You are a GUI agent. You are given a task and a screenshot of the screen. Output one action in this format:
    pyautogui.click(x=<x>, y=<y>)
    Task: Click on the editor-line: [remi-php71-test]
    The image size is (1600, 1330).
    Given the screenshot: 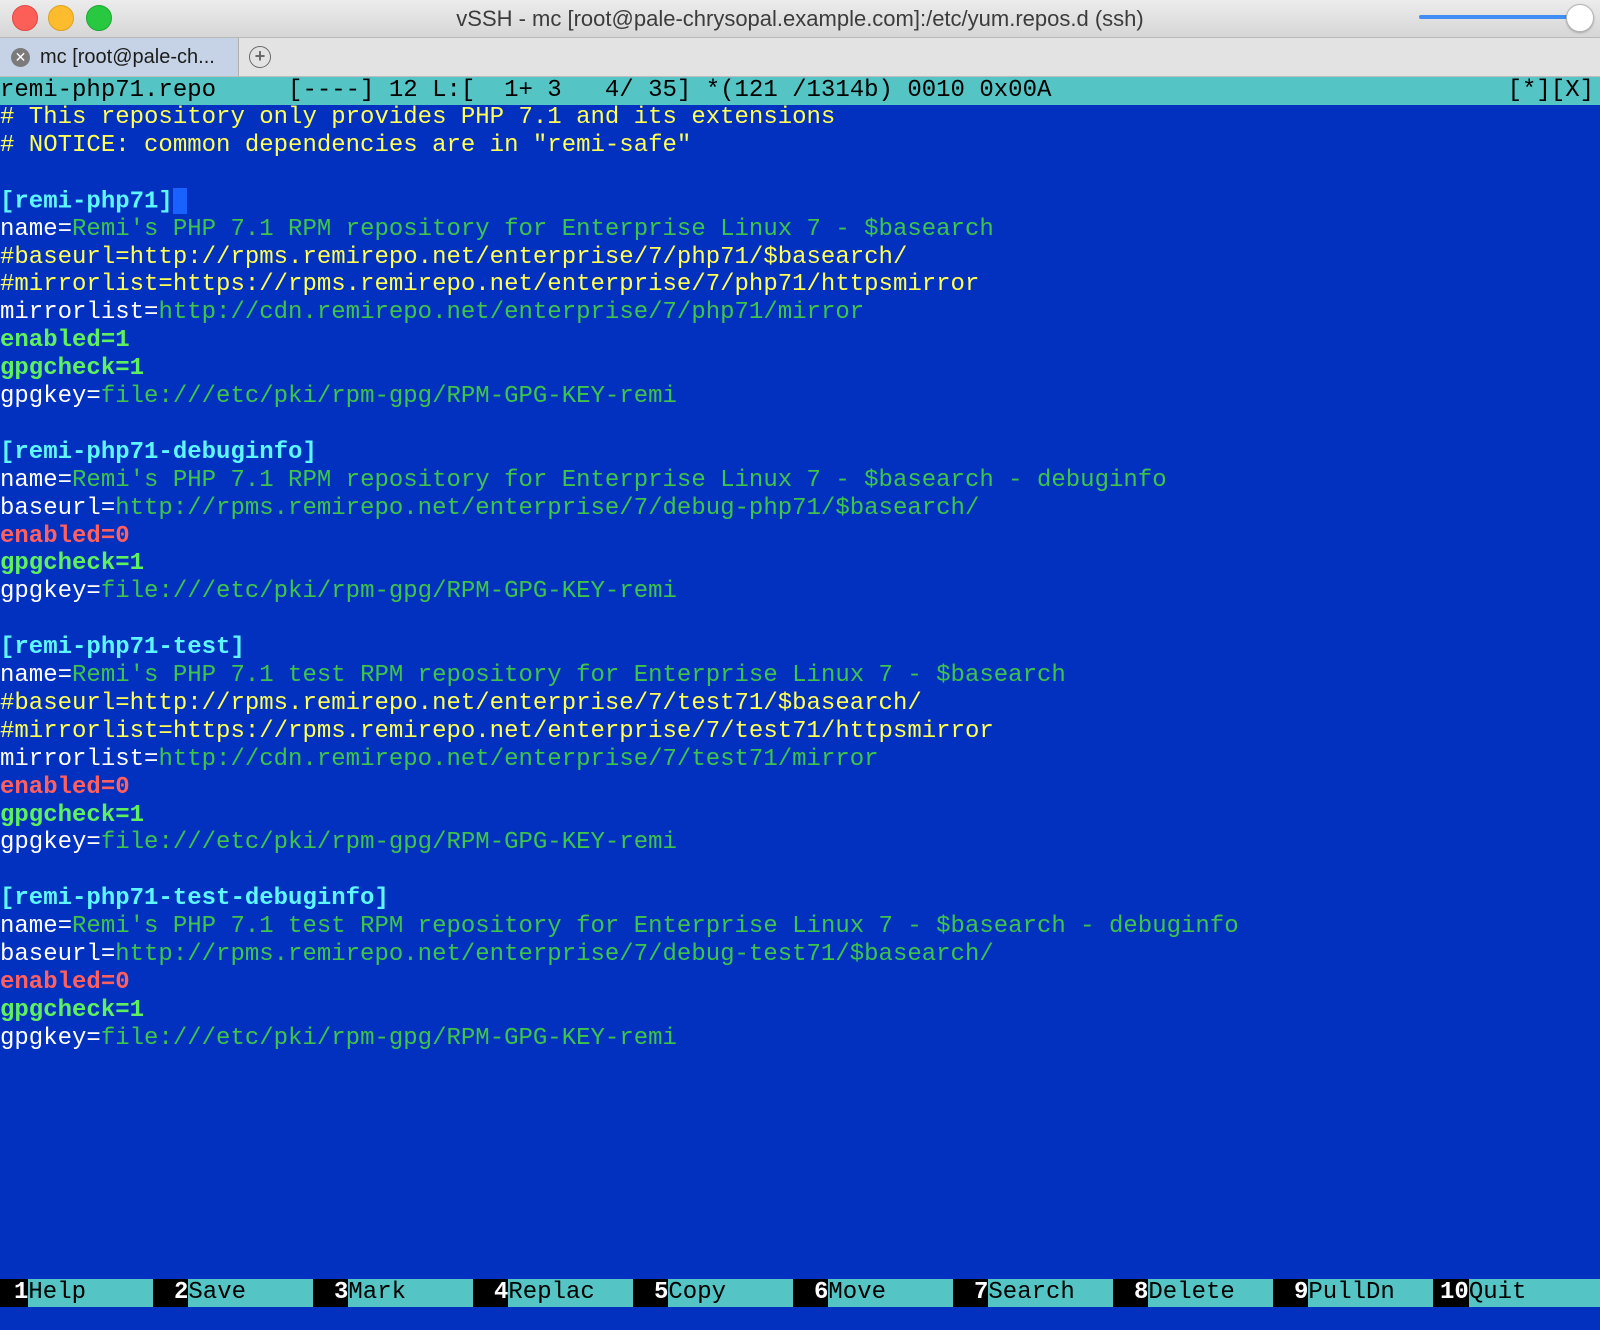 What is the action you would take?
    pyautogui.click(x=122, y=648)
    